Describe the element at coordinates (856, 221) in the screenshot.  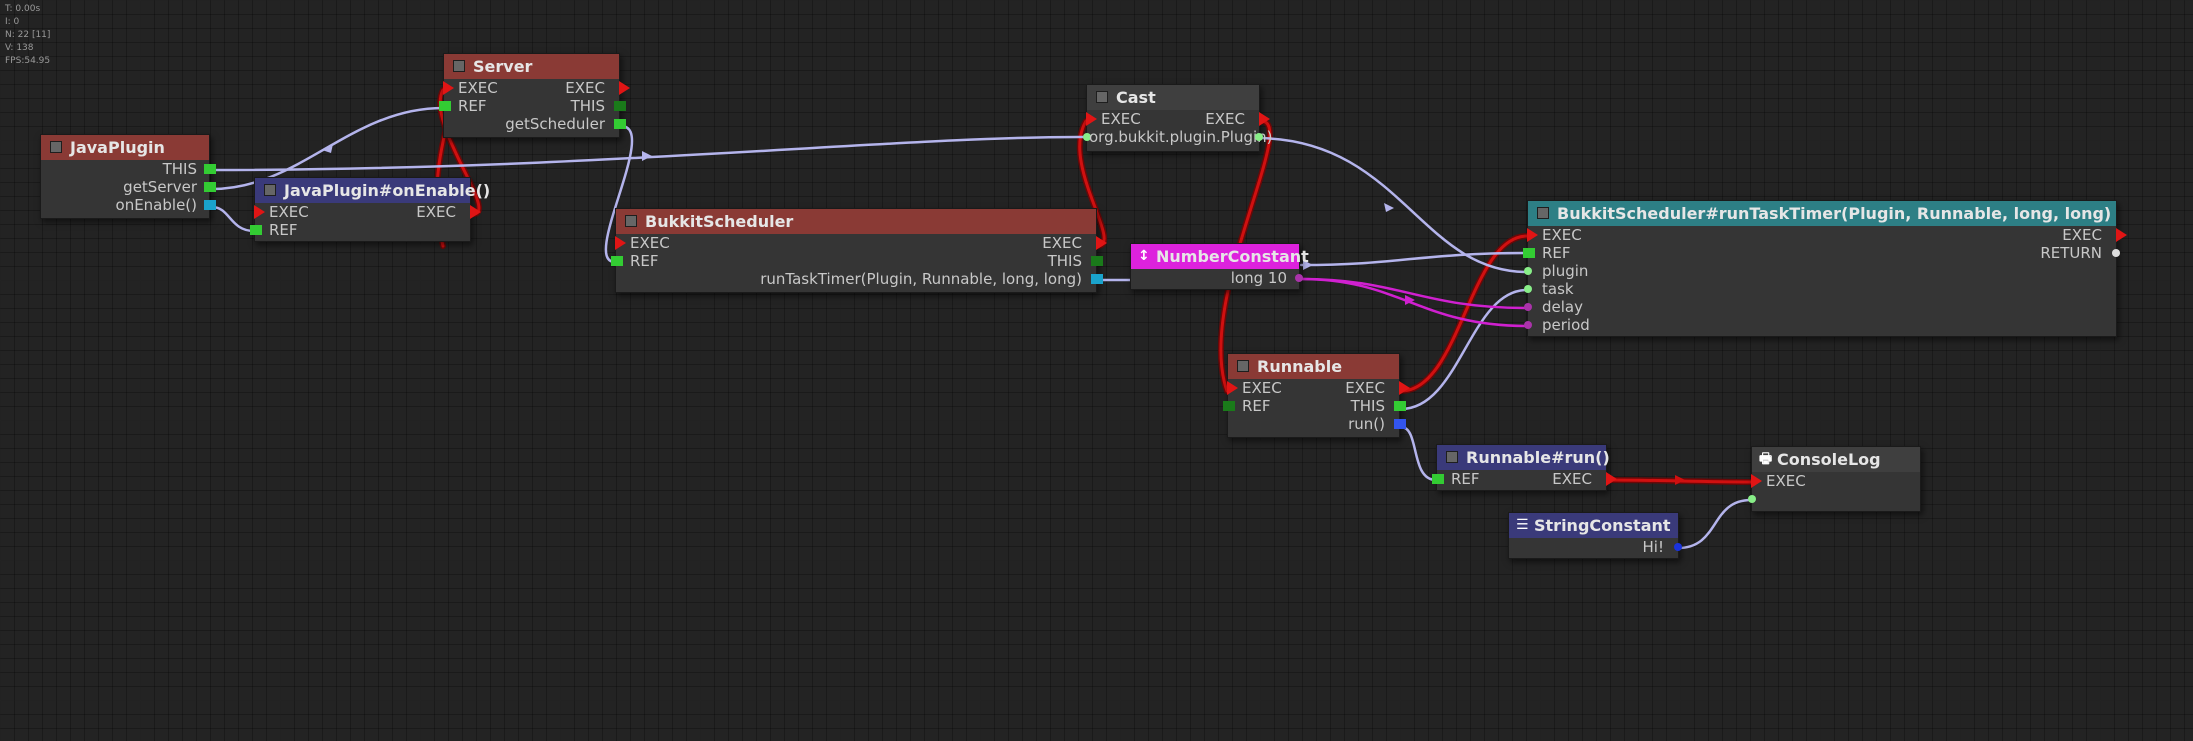
I see `node-title: BukkitScheduler` at that location.